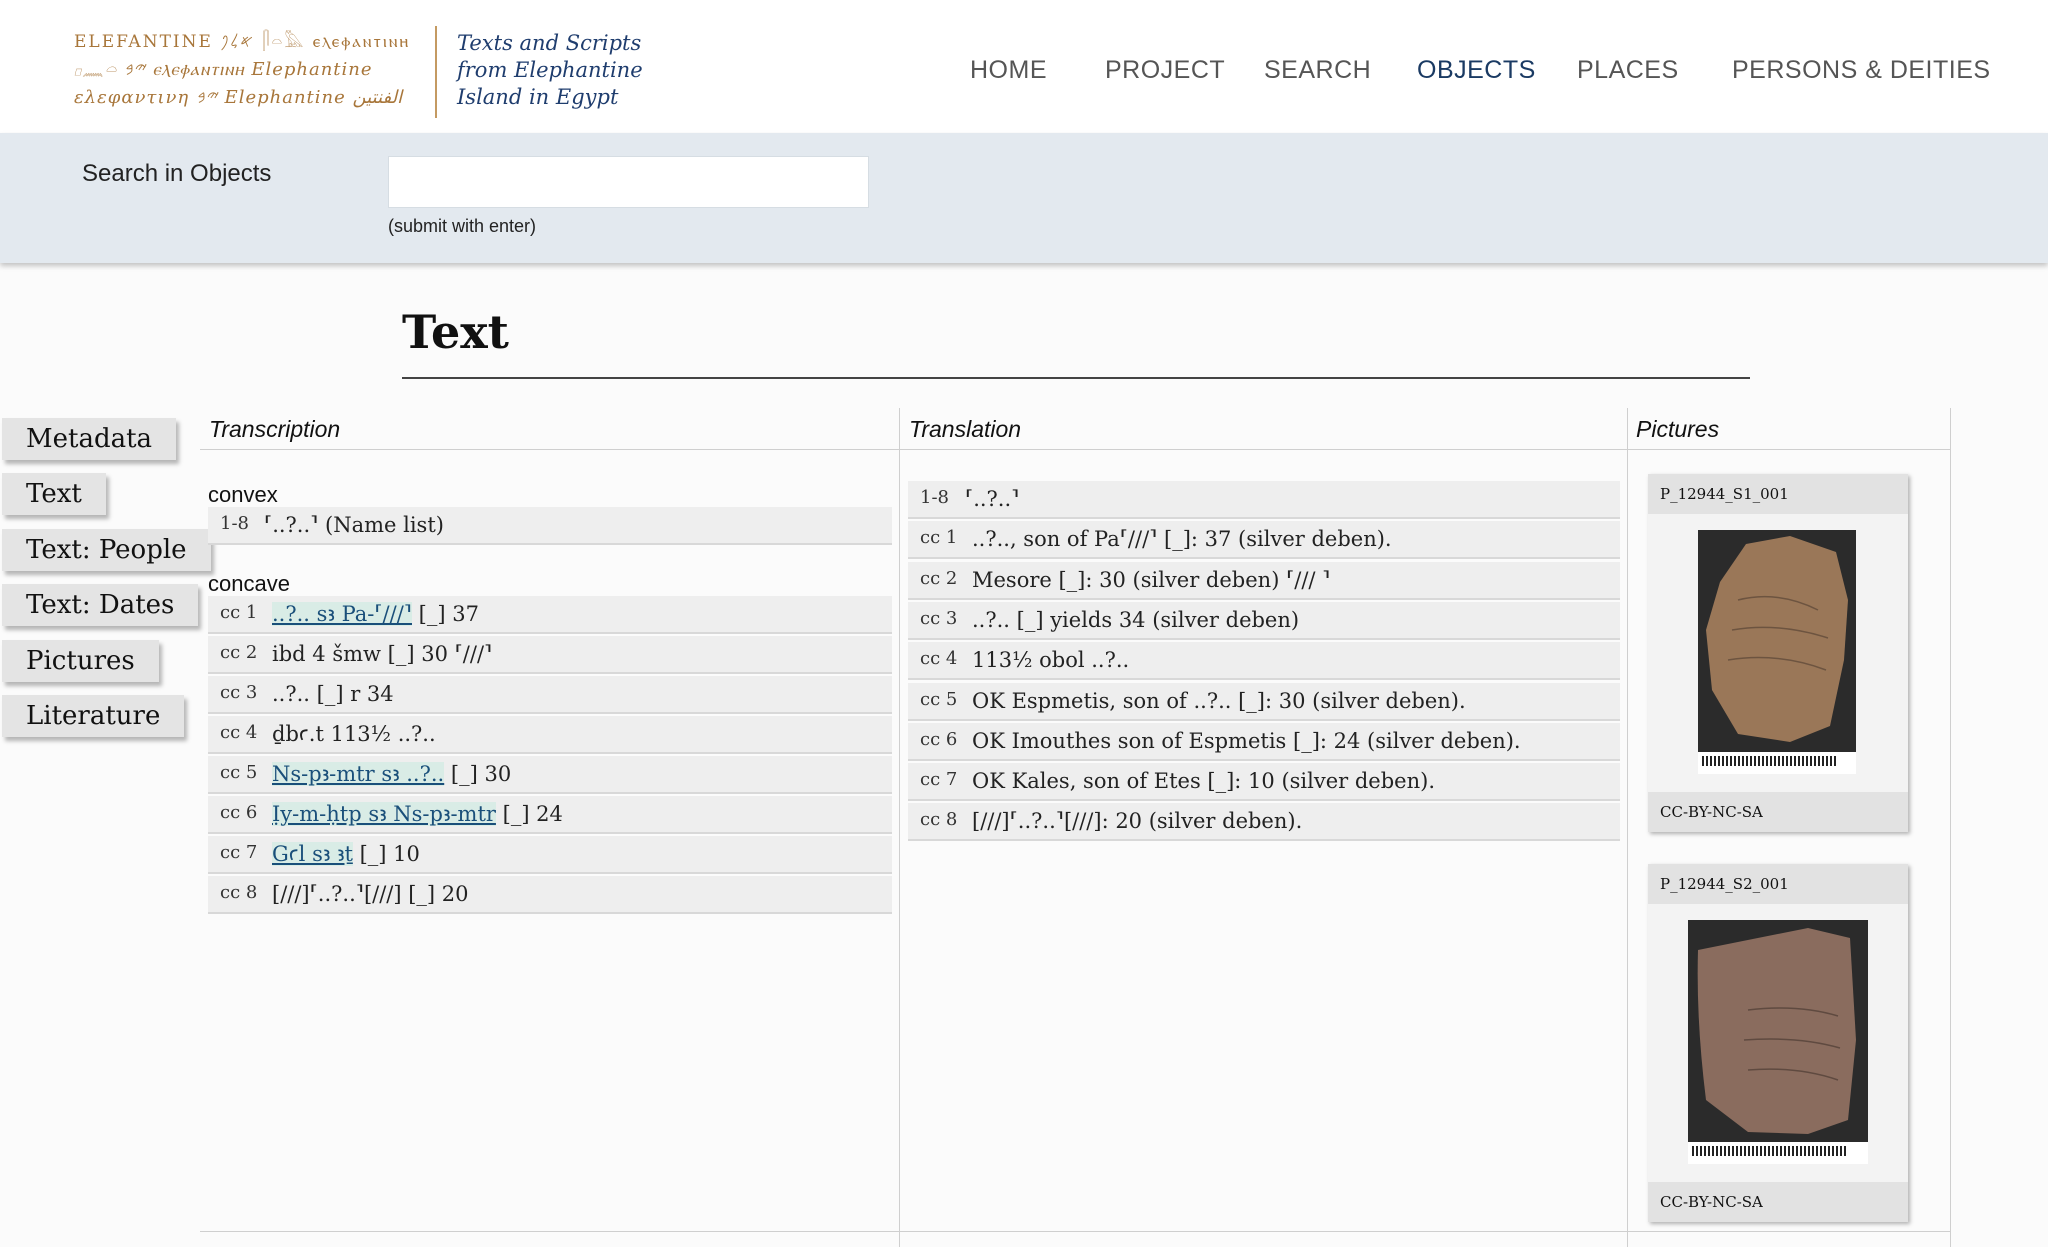  What do you see at coordinates (550, 895) in the screenshot?
I see `transcription-row: cc 8 [///]⸢..?..⸣[///] [_] 20` at bounding box center [550, 895].